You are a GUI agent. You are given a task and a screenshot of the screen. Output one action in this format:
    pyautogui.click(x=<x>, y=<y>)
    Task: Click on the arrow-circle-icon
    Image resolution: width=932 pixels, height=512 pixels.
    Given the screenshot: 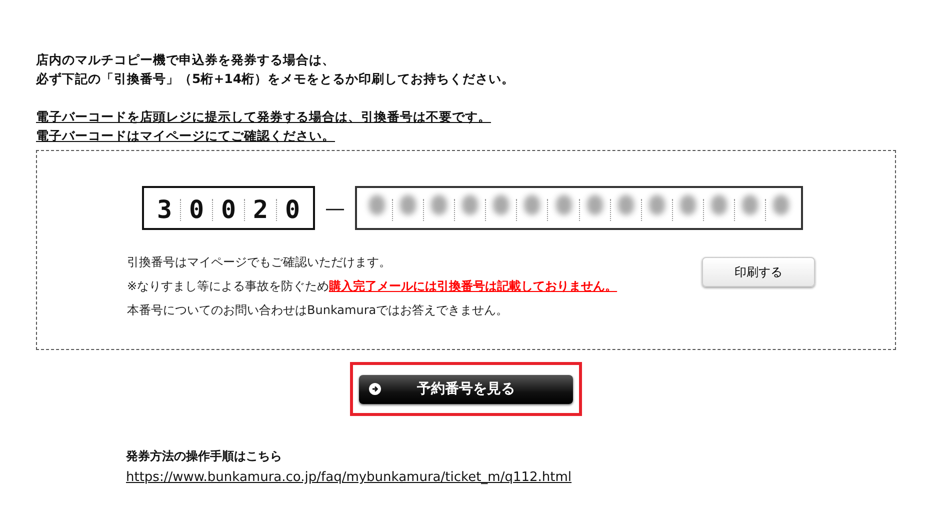 What is the action you would take?
    pyautogui.click(x=375, y=389)
    